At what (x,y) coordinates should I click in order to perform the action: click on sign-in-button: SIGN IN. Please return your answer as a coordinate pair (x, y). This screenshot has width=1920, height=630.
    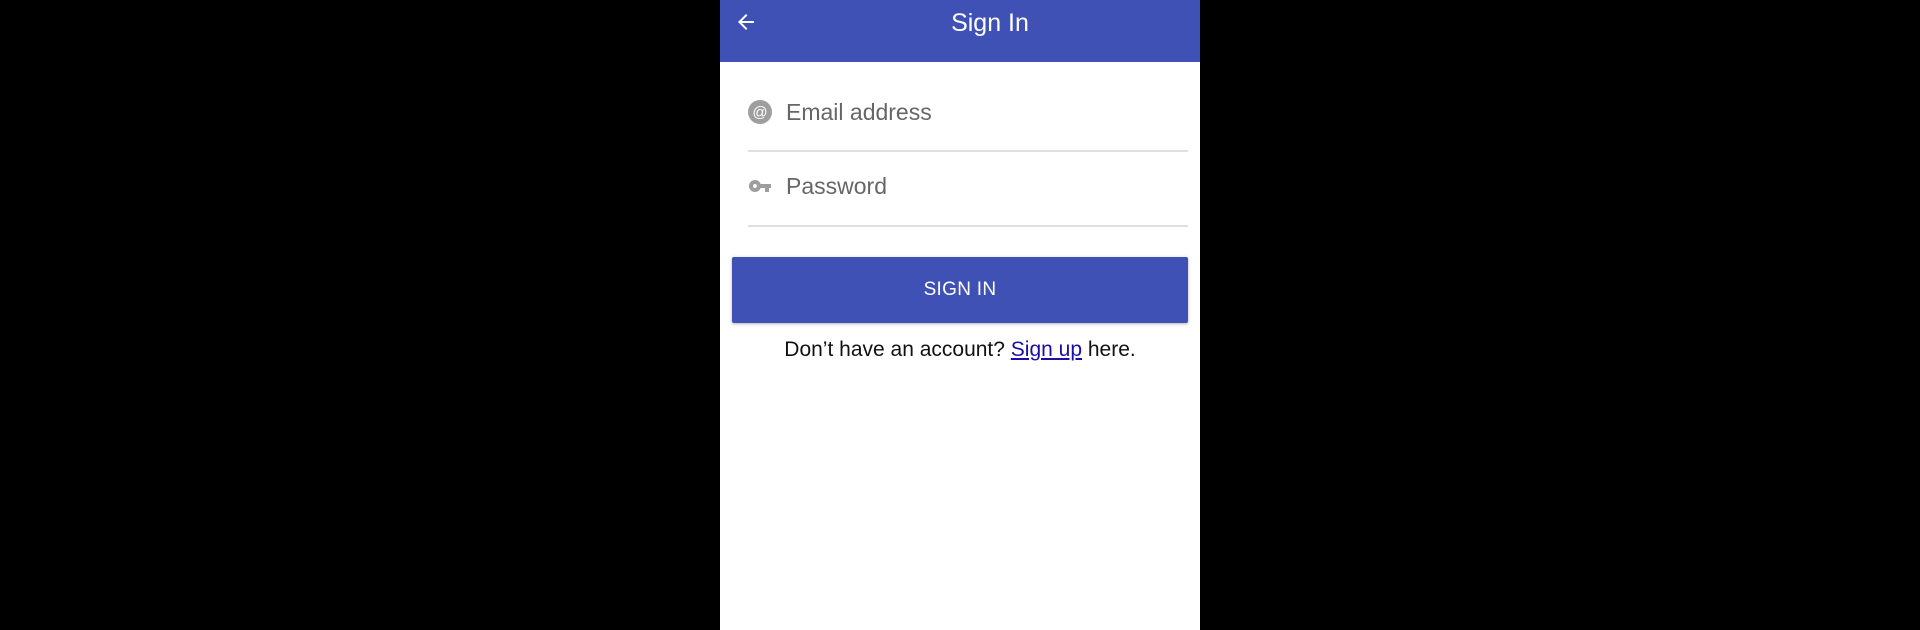
    Looking at the image, I should click on (960, 290).